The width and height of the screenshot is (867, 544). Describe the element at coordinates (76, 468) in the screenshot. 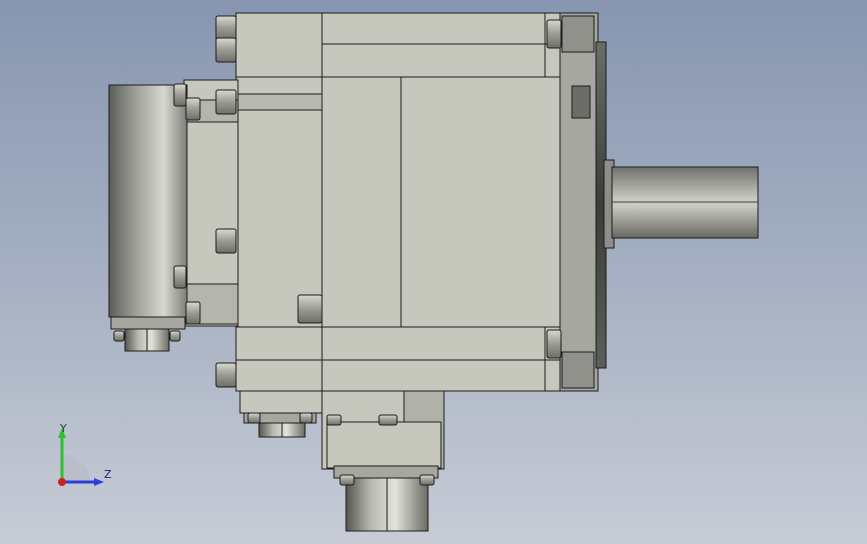

I see `triad-plane` at that location.